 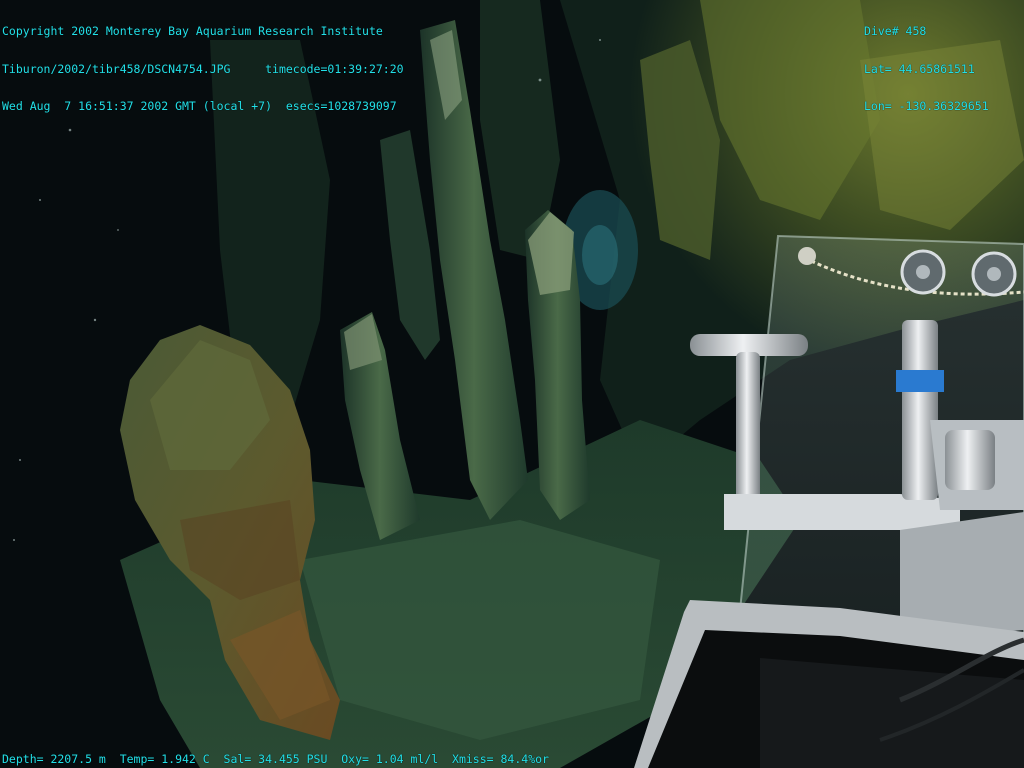 I want to click on dive-number: Dive# 458, so click(x=895, y=31).